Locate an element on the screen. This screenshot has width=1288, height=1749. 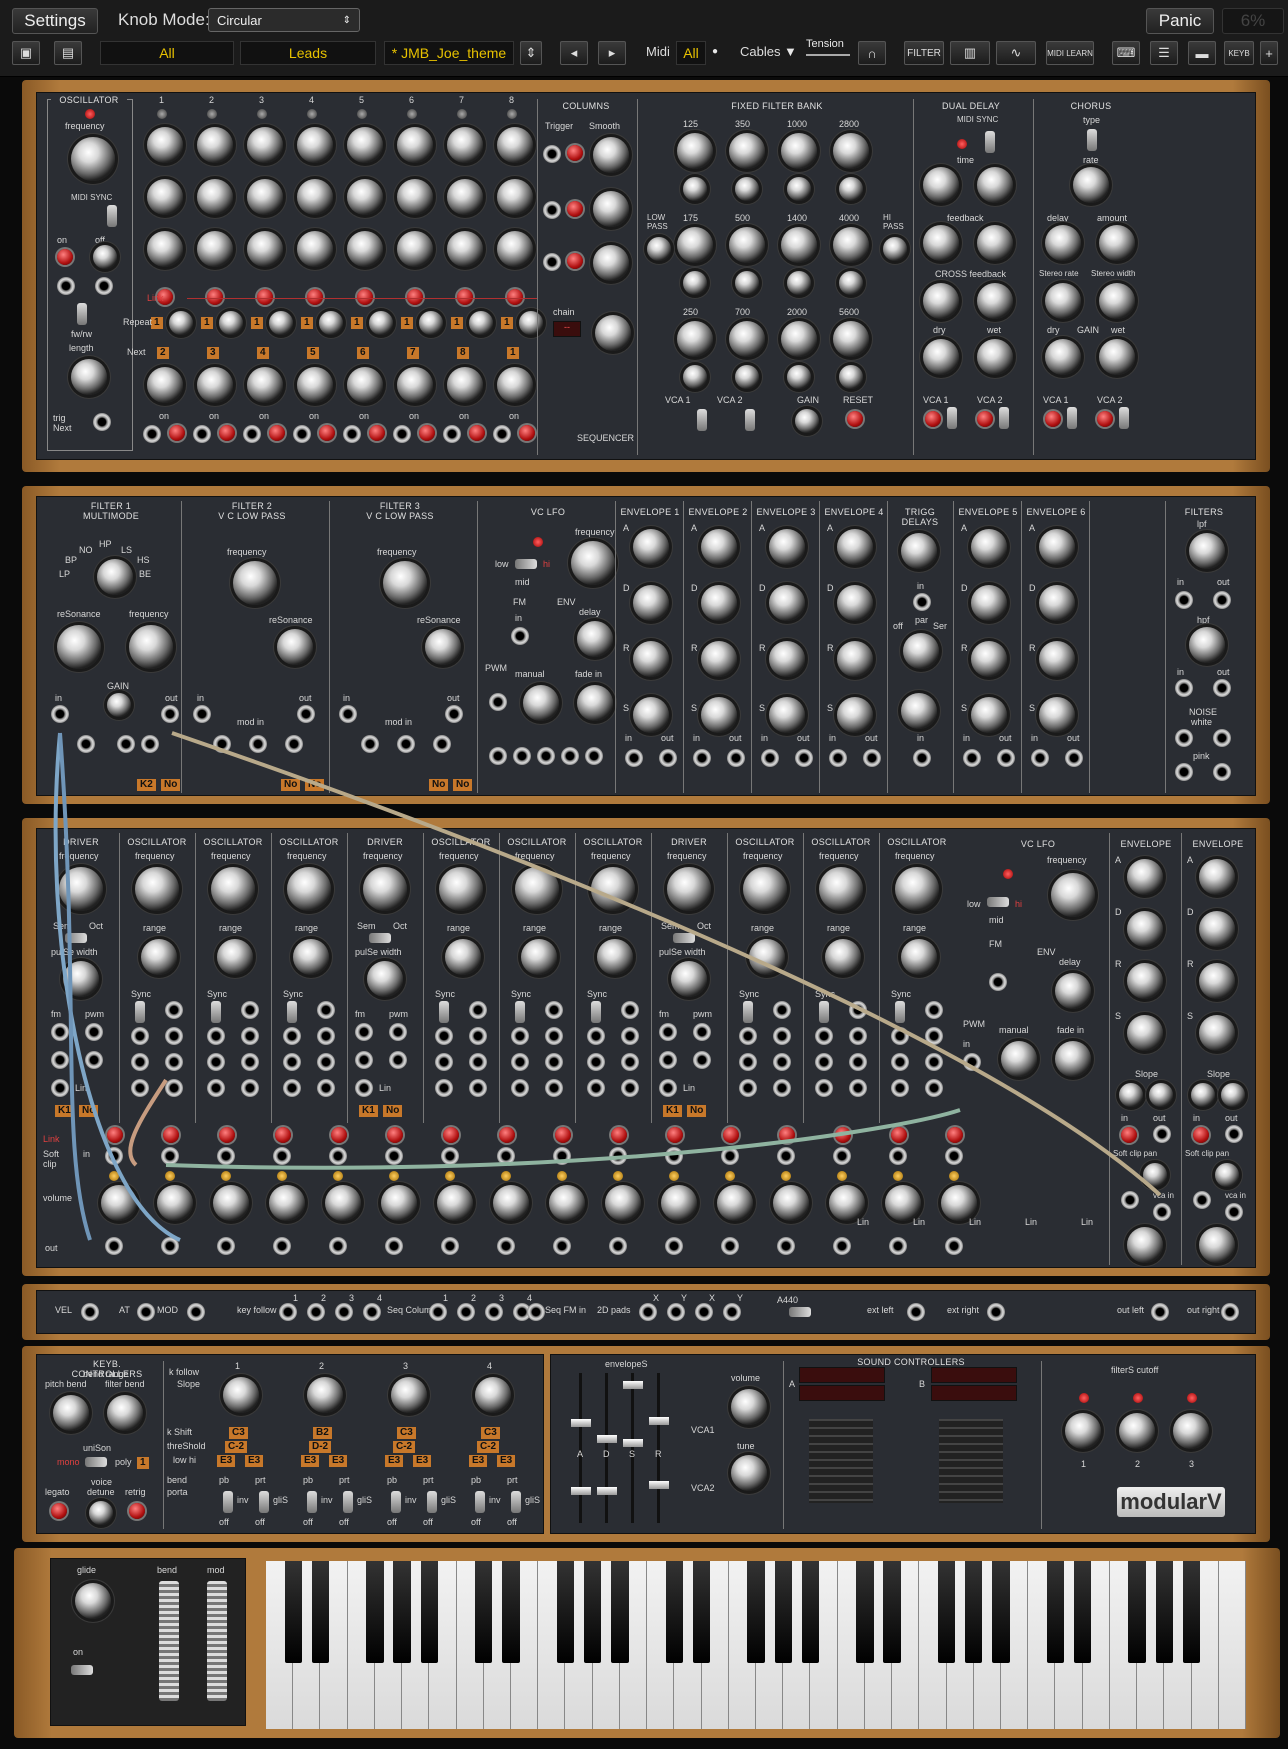
legato-button is located at coordinates (59, 1511).